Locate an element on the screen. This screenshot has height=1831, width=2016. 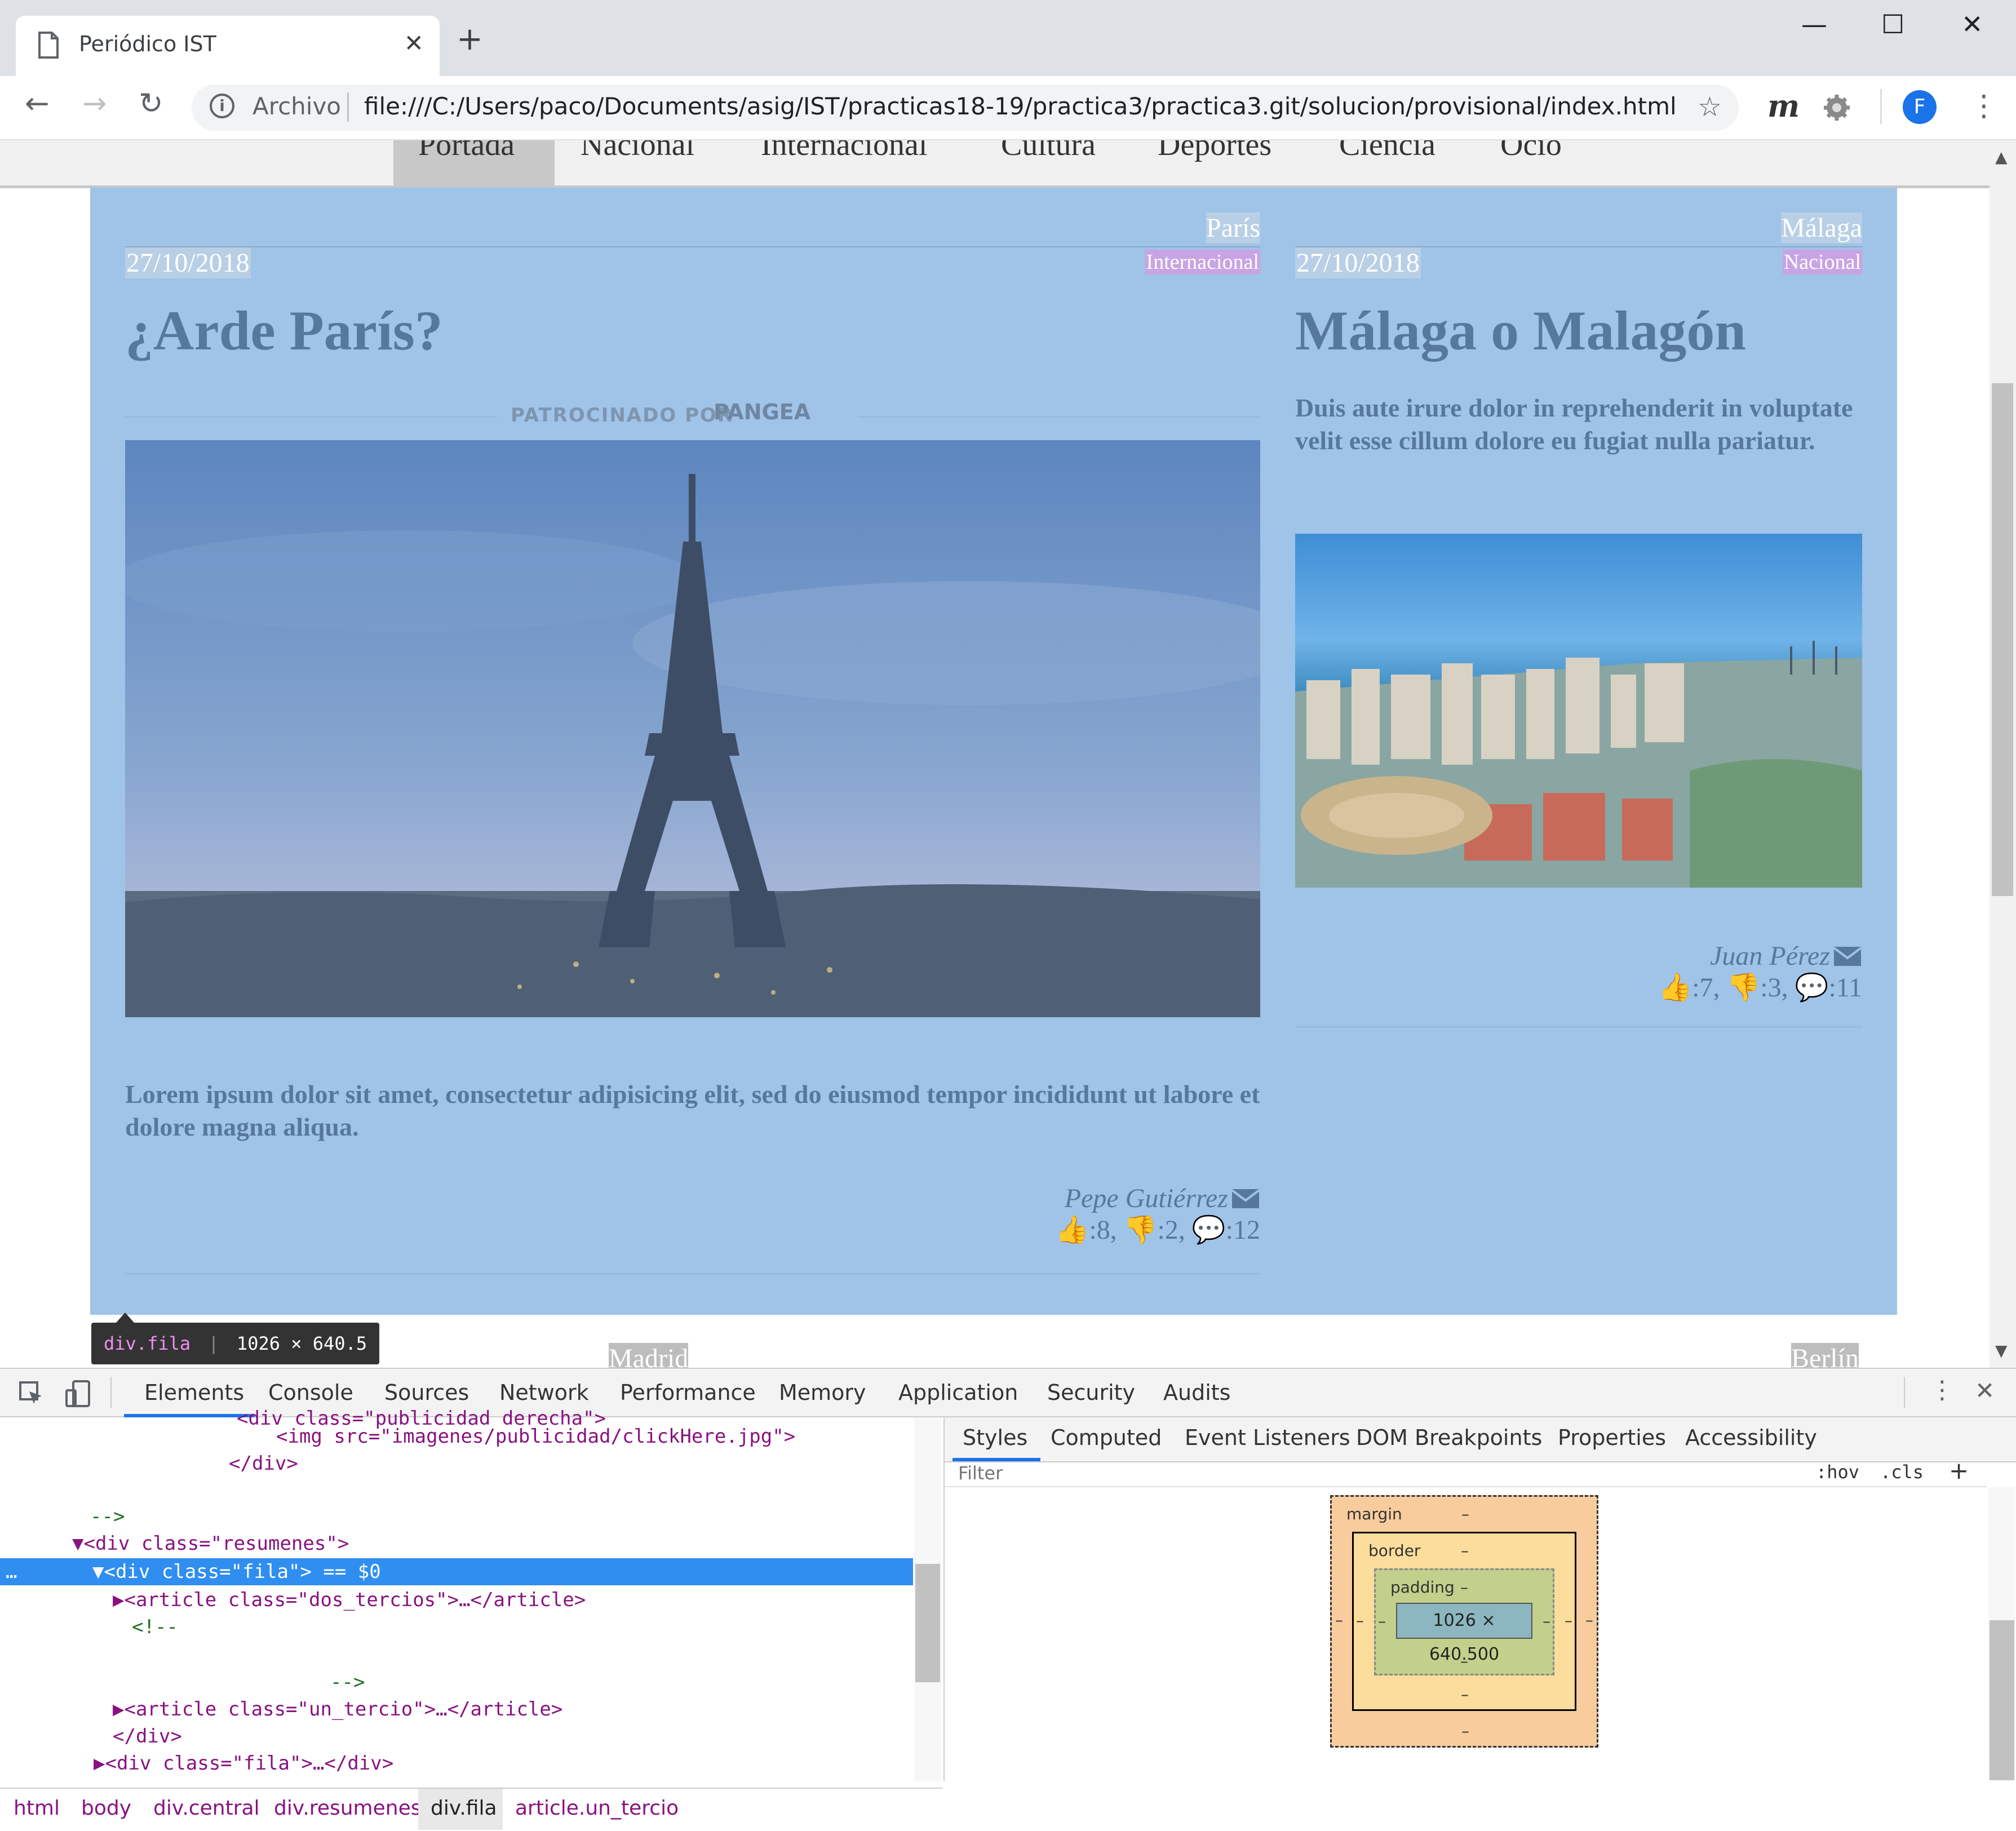
hov-toggle: :hov is located at coordinates (1837, 1472).